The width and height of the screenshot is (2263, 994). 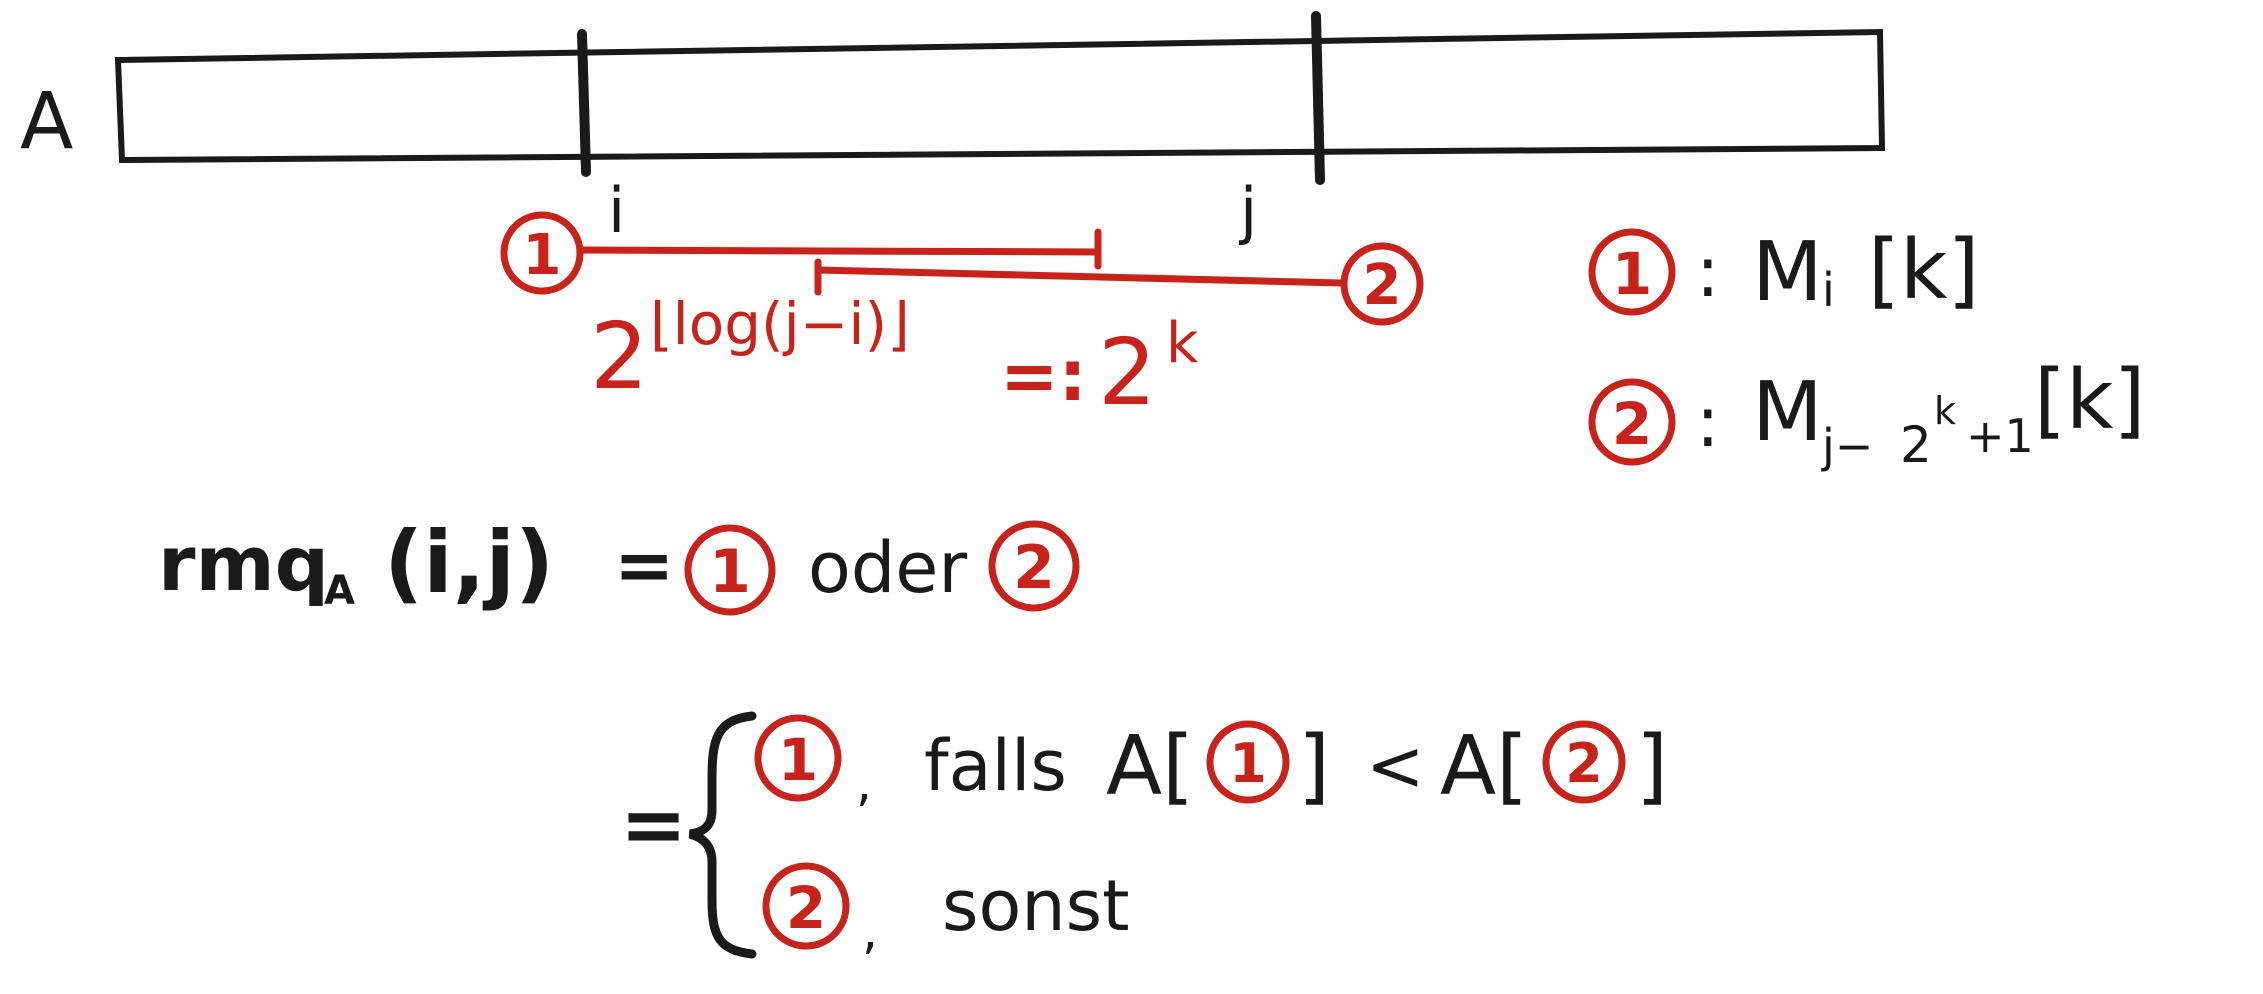 What do you see at coordinates (644, 565) in the screenshot?
I see `rmq-equals: =` at bounding box center [644, 565].